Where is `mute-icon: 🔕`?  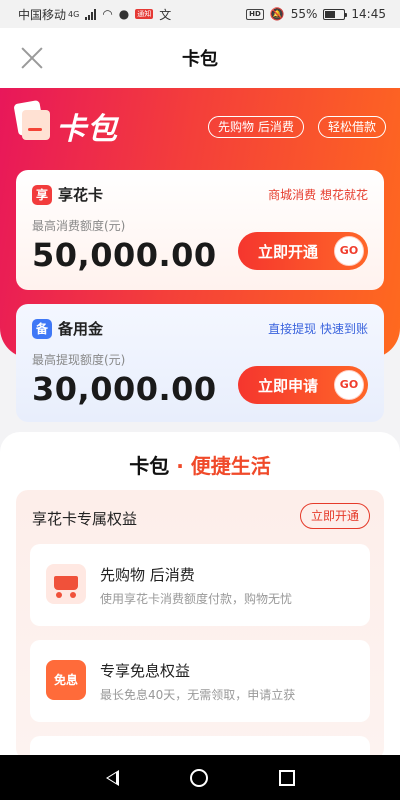
mute-icon: 🔕 is located at coordinates (277, 14).